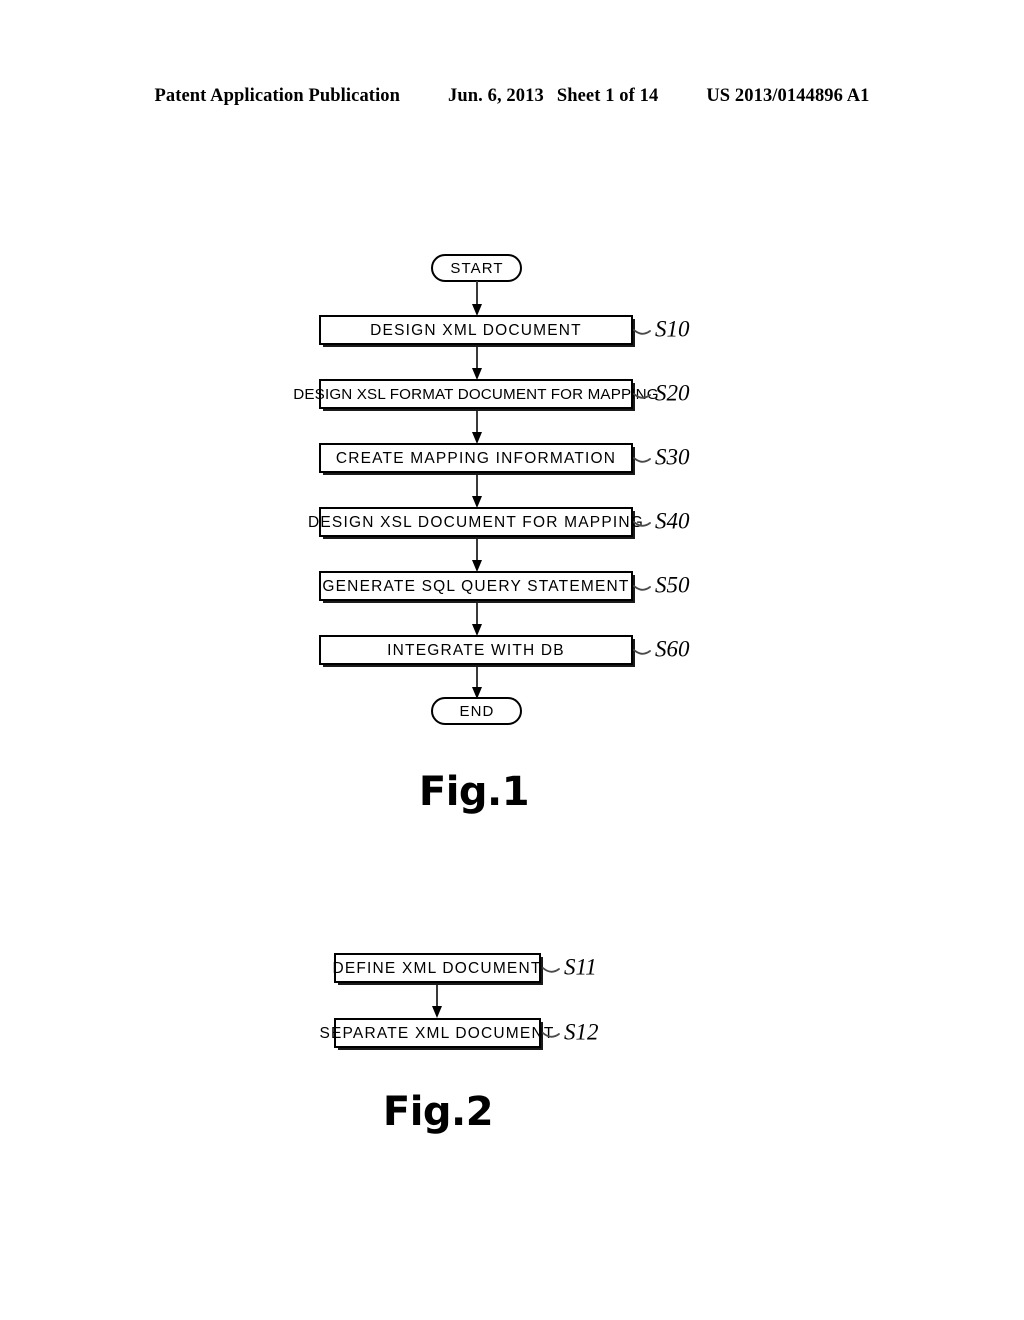  Describe the element at coordinates (672, 520) in the screenshot. I see `flow-step-s40-ref: S40` at that location.